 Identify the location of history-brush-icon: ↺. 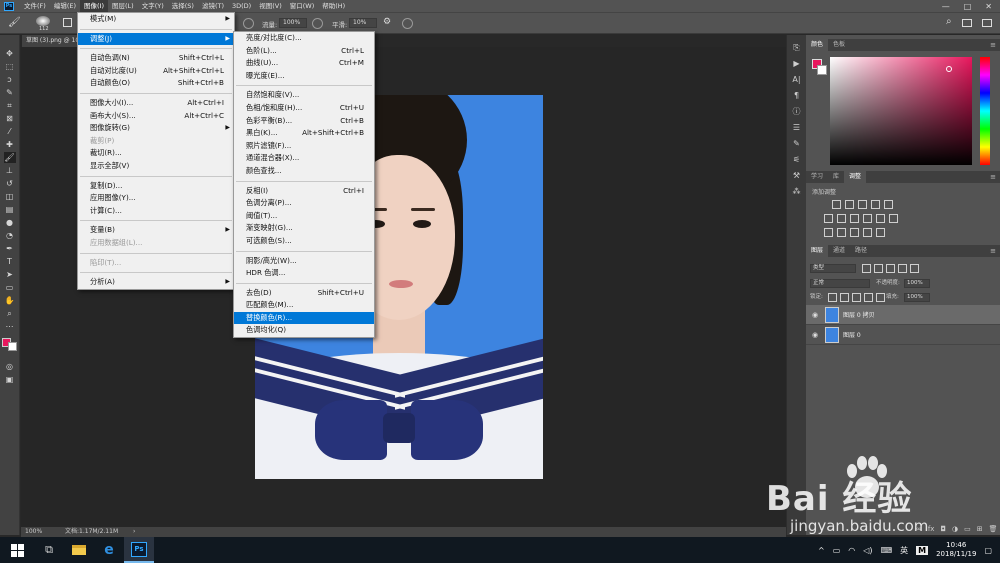
(10, 183).